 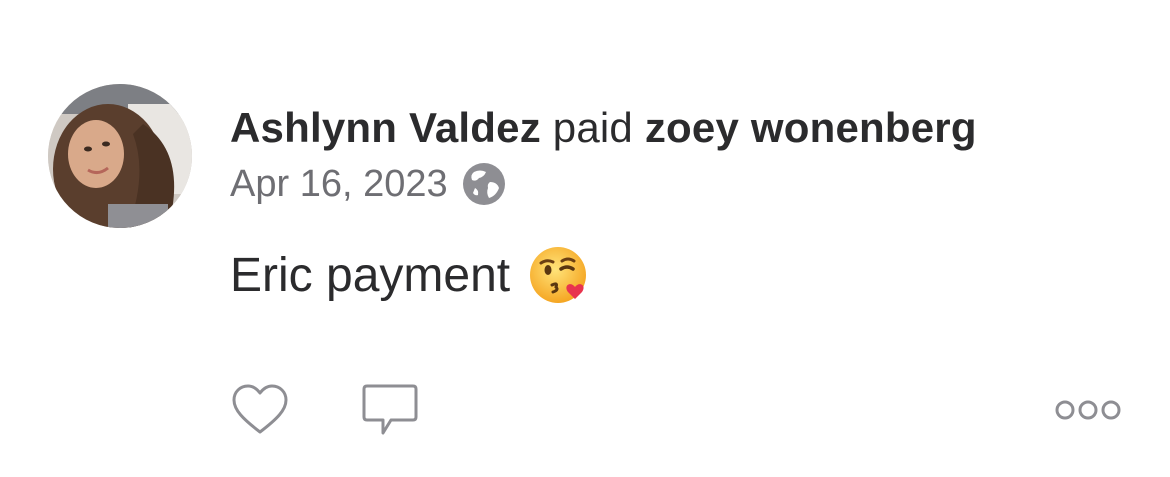 I want to click on comment-icon, so click(x=390, y=409).